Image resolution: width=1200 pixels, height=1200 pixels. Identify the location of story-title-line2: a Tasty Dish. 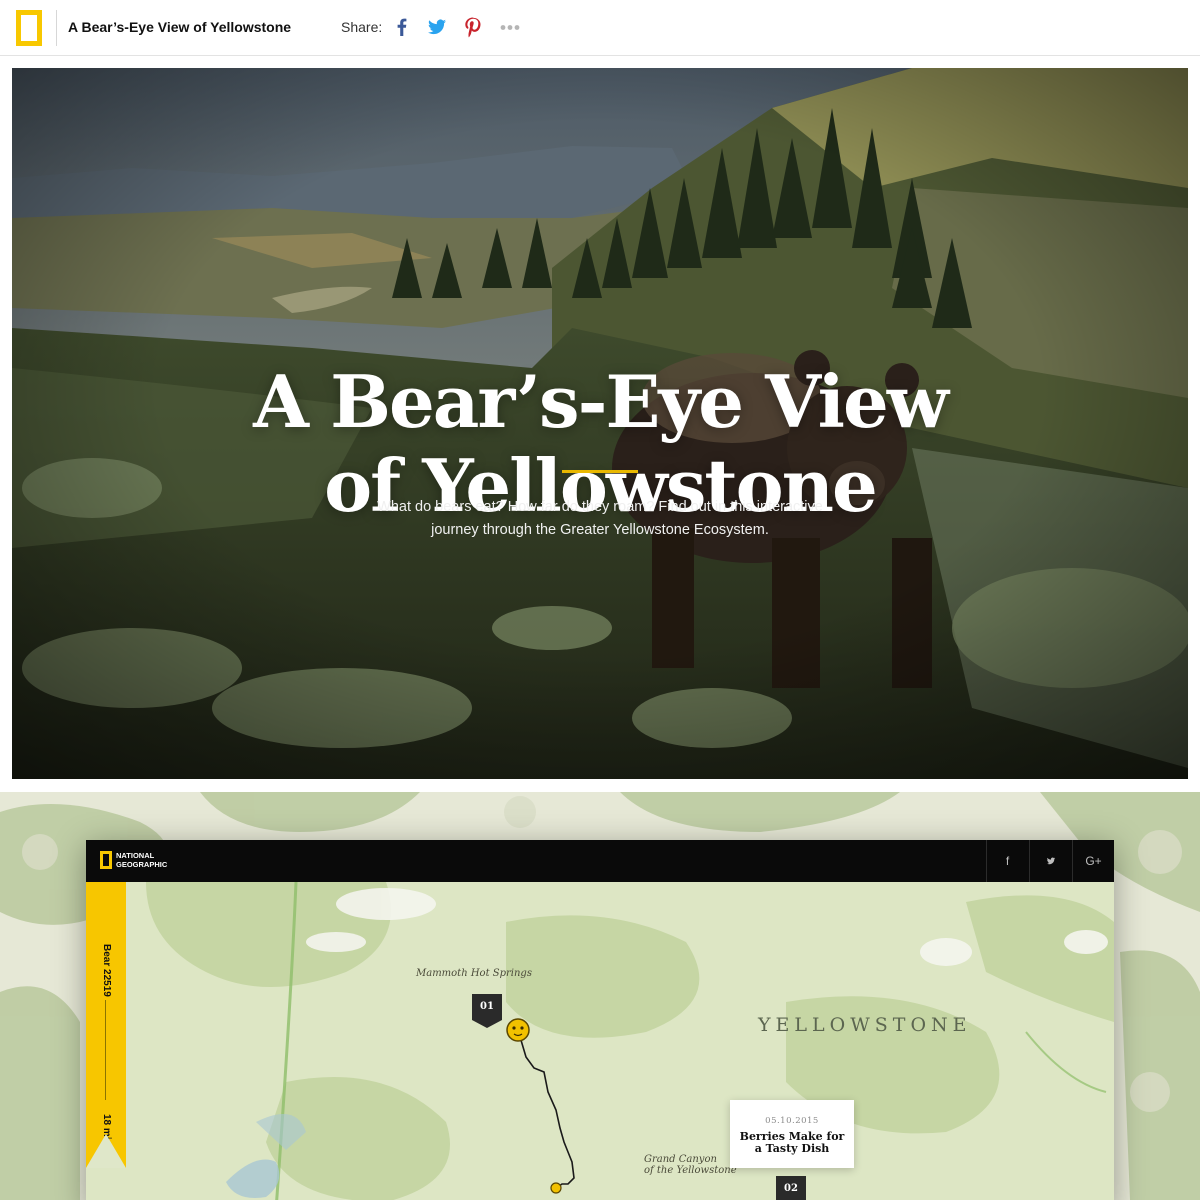
(792, 1148).